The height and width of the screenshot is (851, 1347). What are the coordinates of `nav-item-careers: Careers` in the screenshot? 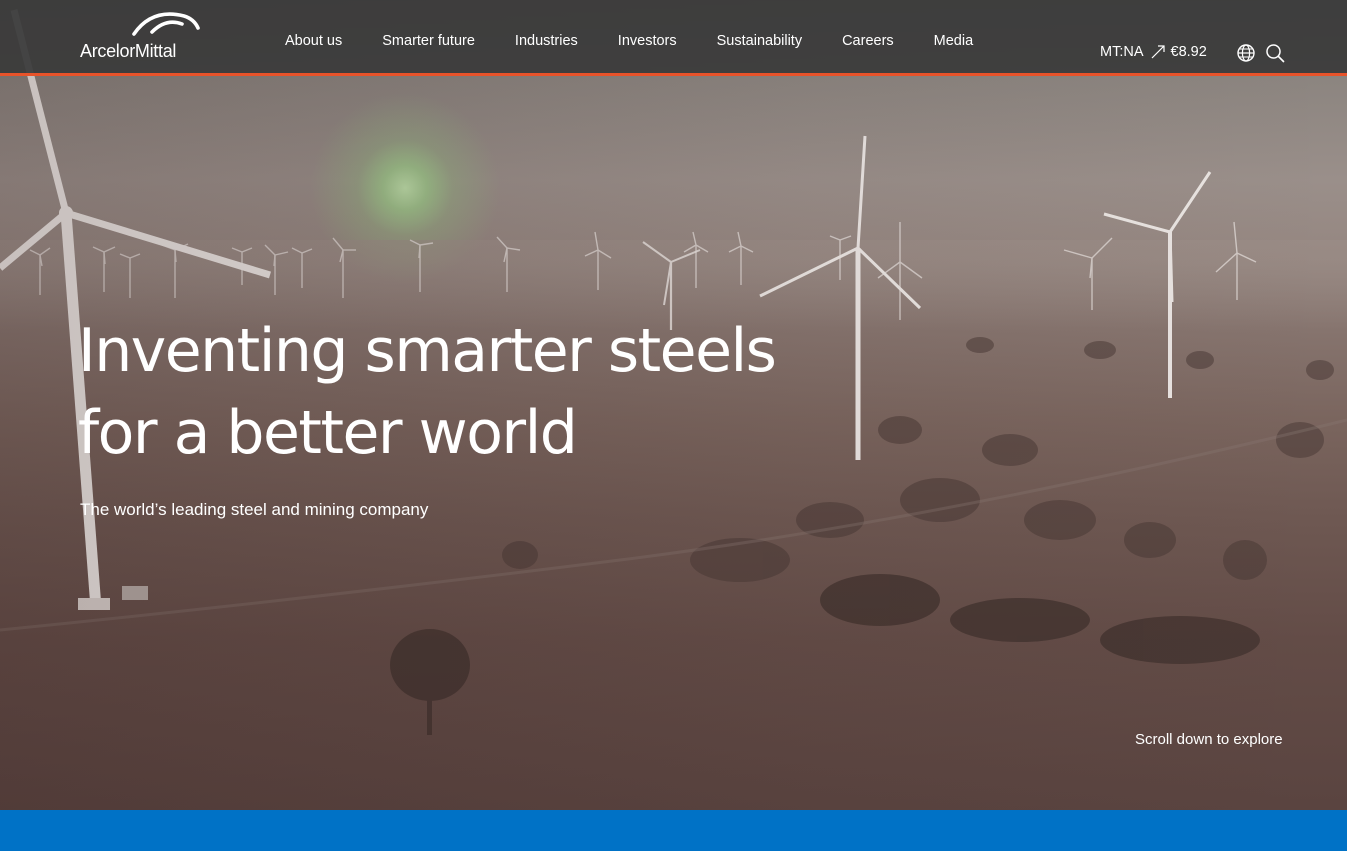 It's located at (868, 41).